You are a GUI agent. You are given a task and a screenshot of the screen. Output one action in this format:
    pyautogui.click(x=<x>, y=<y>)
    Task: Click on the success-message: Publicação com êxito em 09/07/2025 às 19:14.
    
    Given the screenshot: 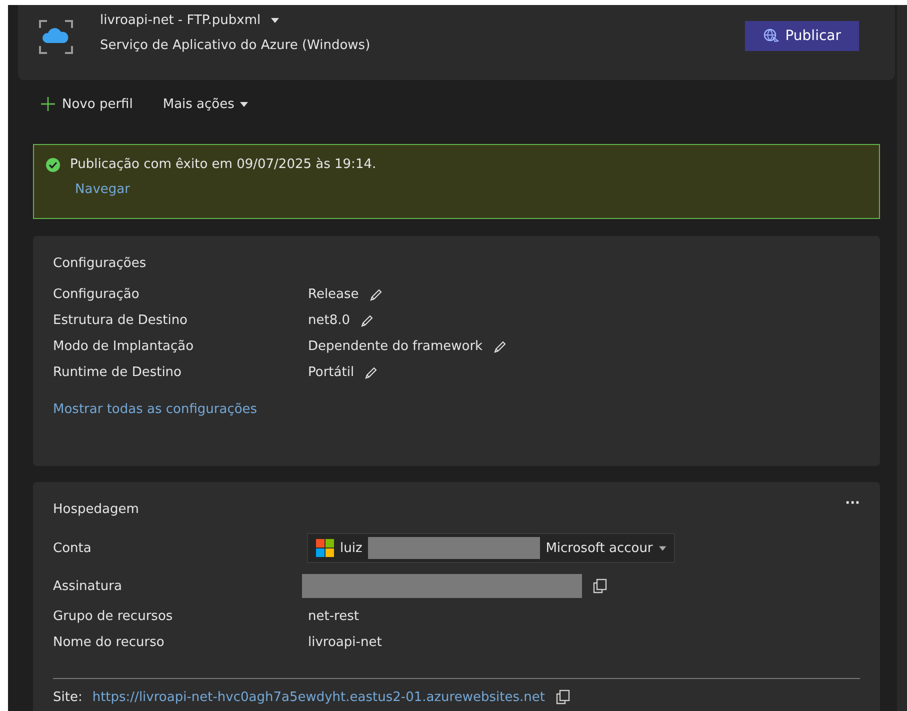 What is the action you would take?
    pyautogui.click(x=223, y=164)
    